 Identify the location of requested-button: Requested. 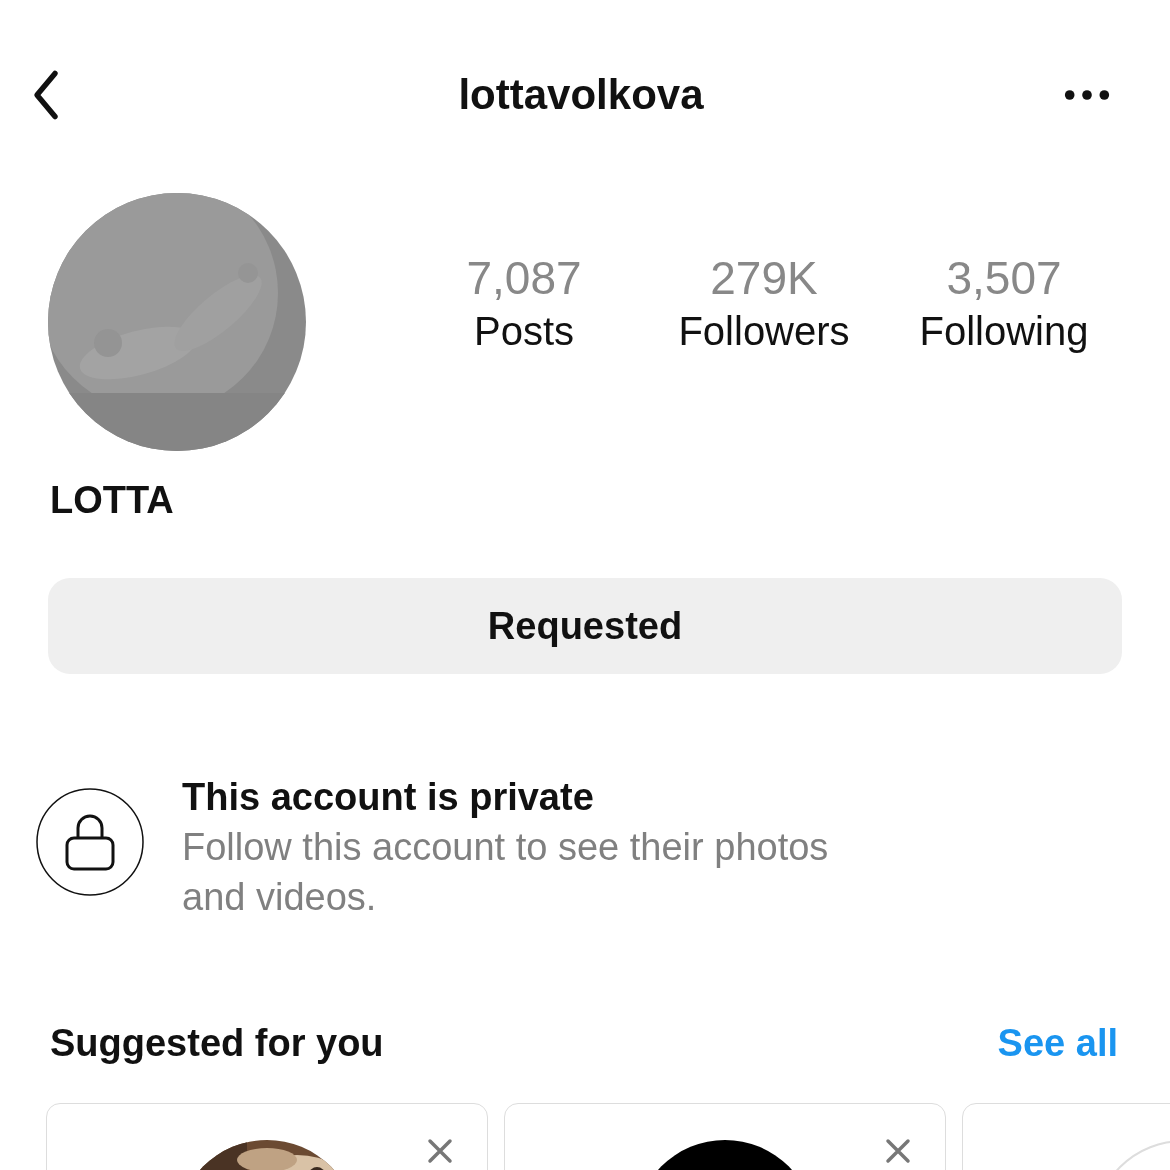
(585, 626).